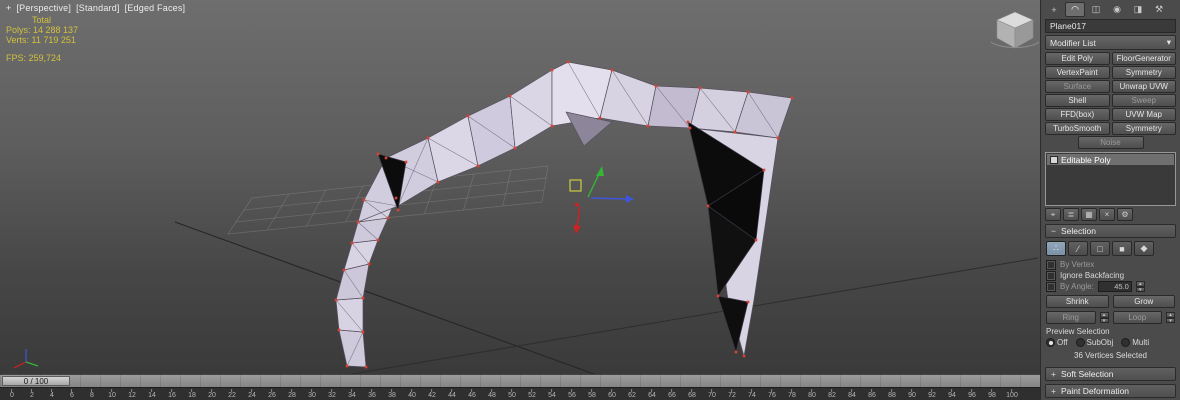 Image resolution: width=1180 pixels, height=400 pixels. What do you see at coordinates (1143, 114) in the screenshot?
I see `modifier-button-uvw-map: UVW Map` at bounding box center [1143, 114].